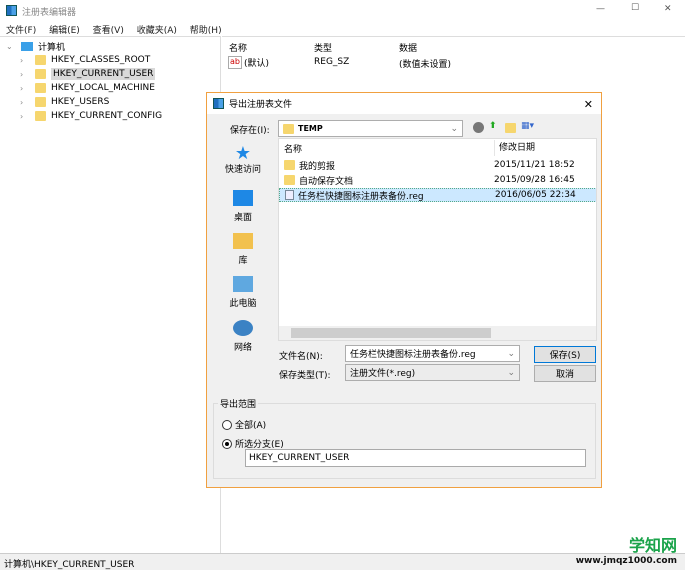 The image size is (685, 570). What do you see at coordinates (301, 357) in the screenshot?
I see `filename-label: 文件名(N):` at bounding box center [301, 357].